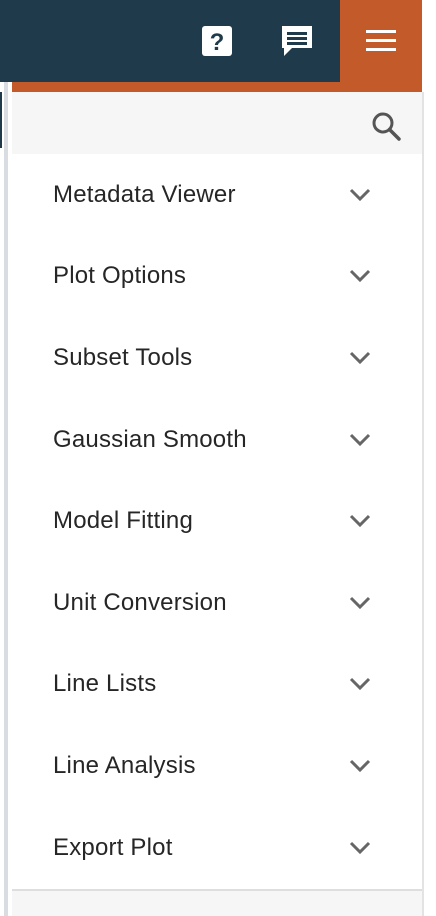  What do you see at coordinates (217, 766) in the screenshot?
I see `plugin-item-line-analysis: Line Analysis` at bounding box center [217, 766].